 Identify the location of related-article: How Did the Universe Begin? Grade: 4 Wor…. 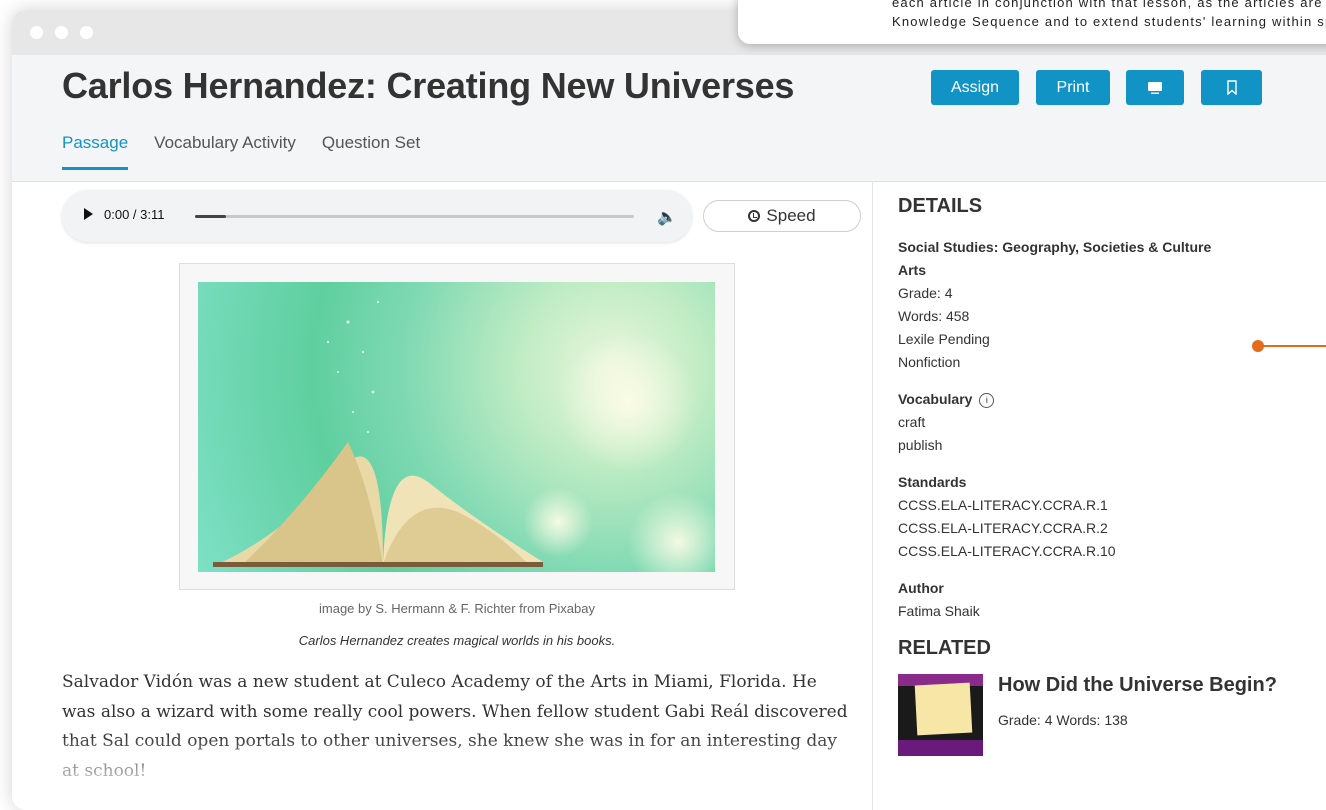
(1112, 719).